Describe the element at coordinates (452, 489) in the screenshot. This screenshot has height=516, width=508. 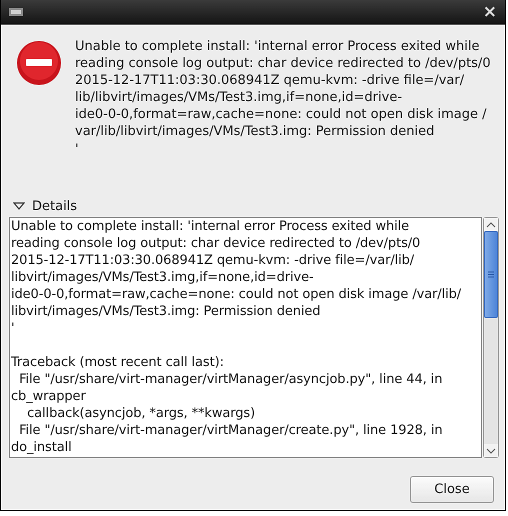
I see `close-button: Close` at that location.